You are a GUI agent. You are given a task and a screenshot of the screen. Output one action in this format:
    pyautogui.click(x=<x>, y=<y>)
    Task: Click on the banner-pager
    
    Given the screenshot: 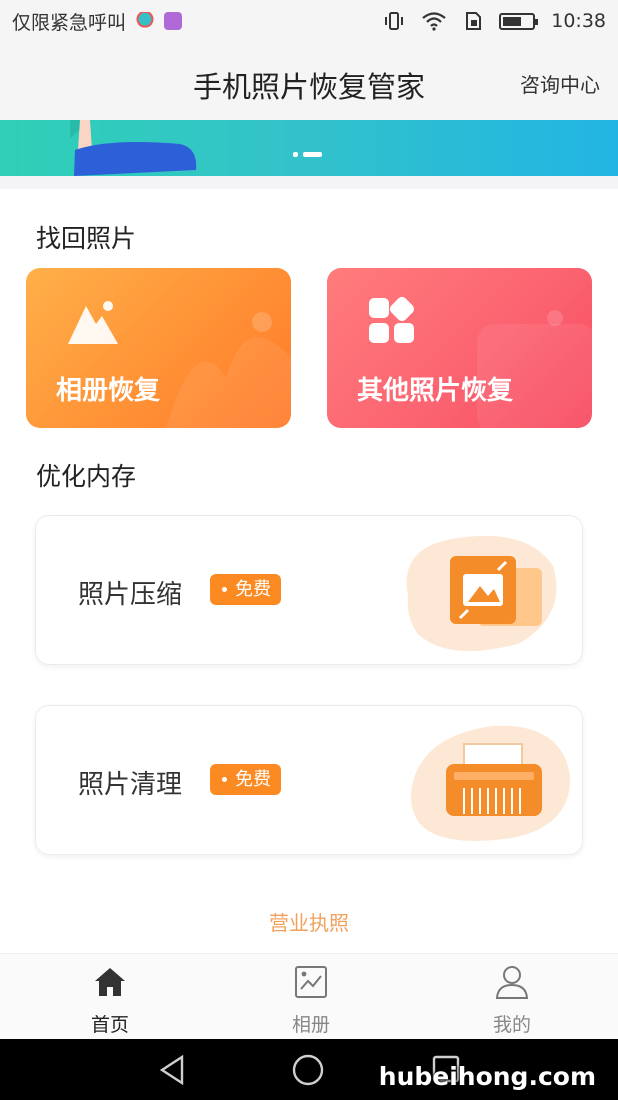 What is the action you would take?
    pyautogui.click(x=307, y=154)
    